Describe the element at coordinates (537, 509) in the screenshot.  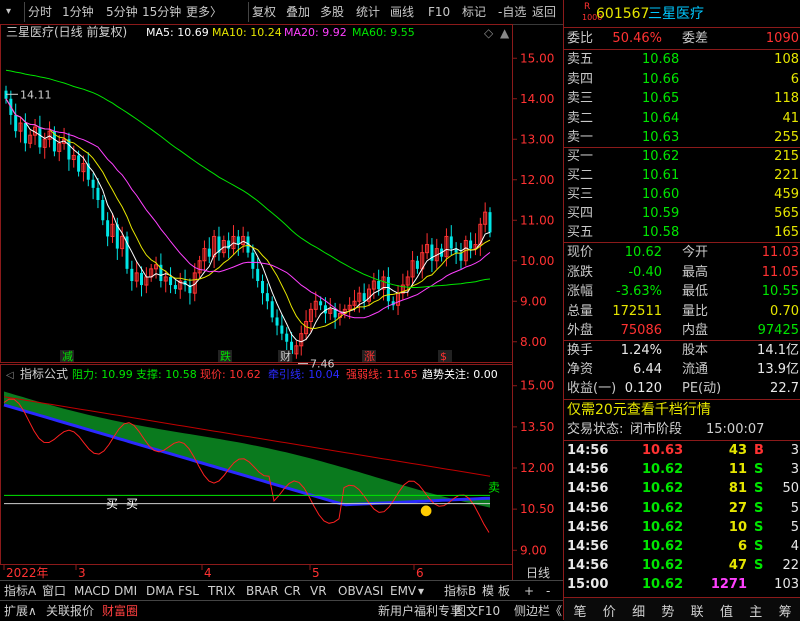
I see `y-tick-label: 10.50` at that location.